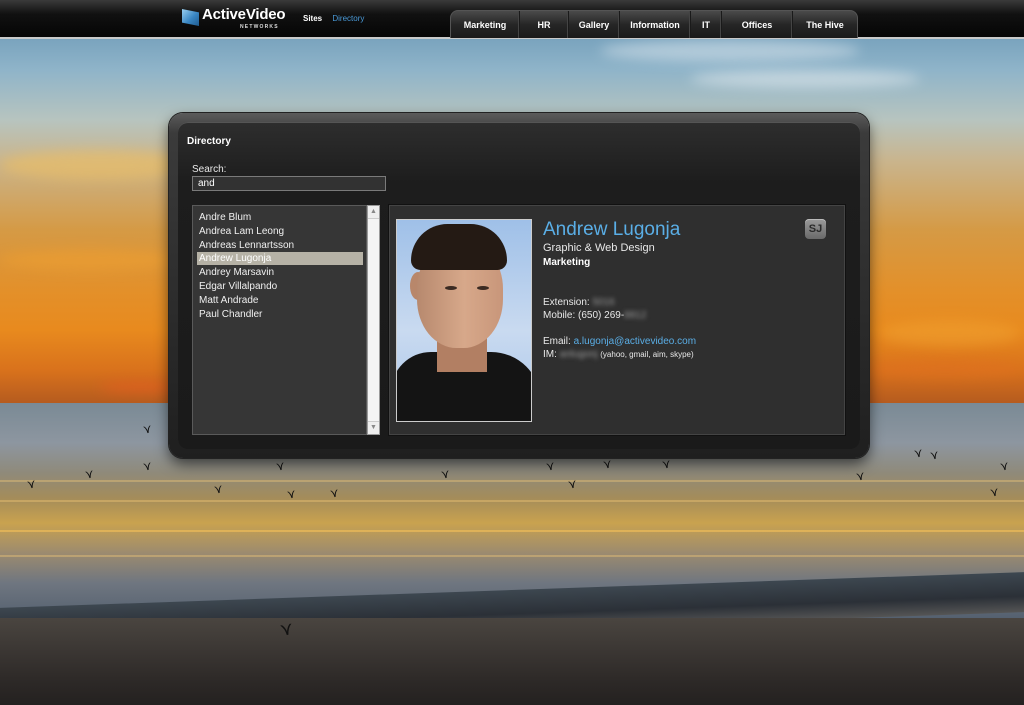 This screenshot has height=705, width=1024. Describe the element at coordinates (373, 212) in the screenshot. I see `scroll-up-icon: ▲` at that location.